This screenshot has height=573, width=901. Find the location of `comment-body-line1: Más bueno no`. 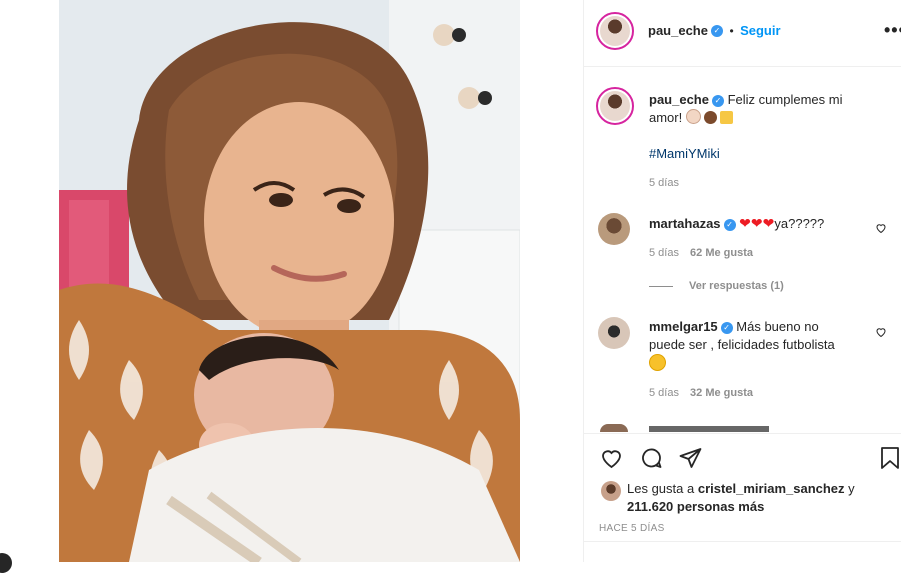

comment-body-line1: Más bueno no is located at coordinates (777, 326).